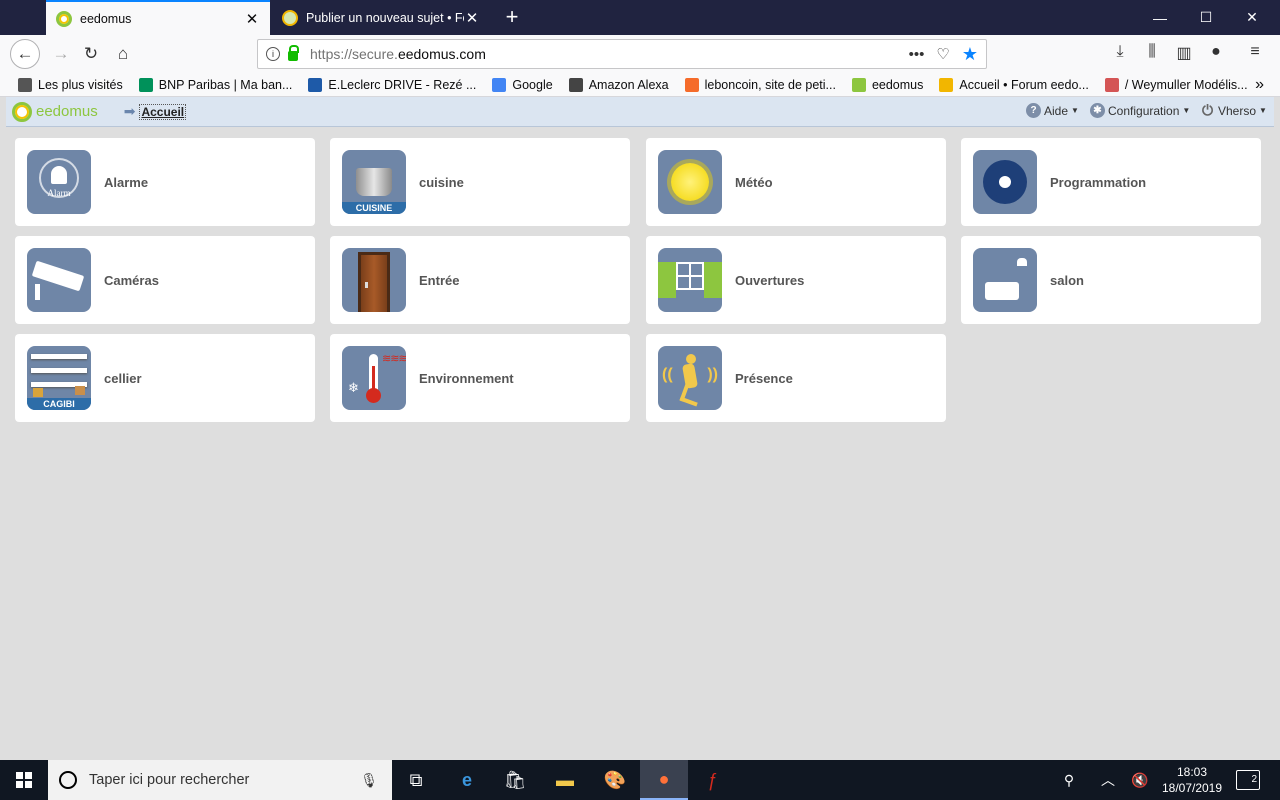 The width and height of the screenshot is (1280, 800). Describe the element at coordinates (25, 54) in the screenshot. I see `back-button: ←` at that location.